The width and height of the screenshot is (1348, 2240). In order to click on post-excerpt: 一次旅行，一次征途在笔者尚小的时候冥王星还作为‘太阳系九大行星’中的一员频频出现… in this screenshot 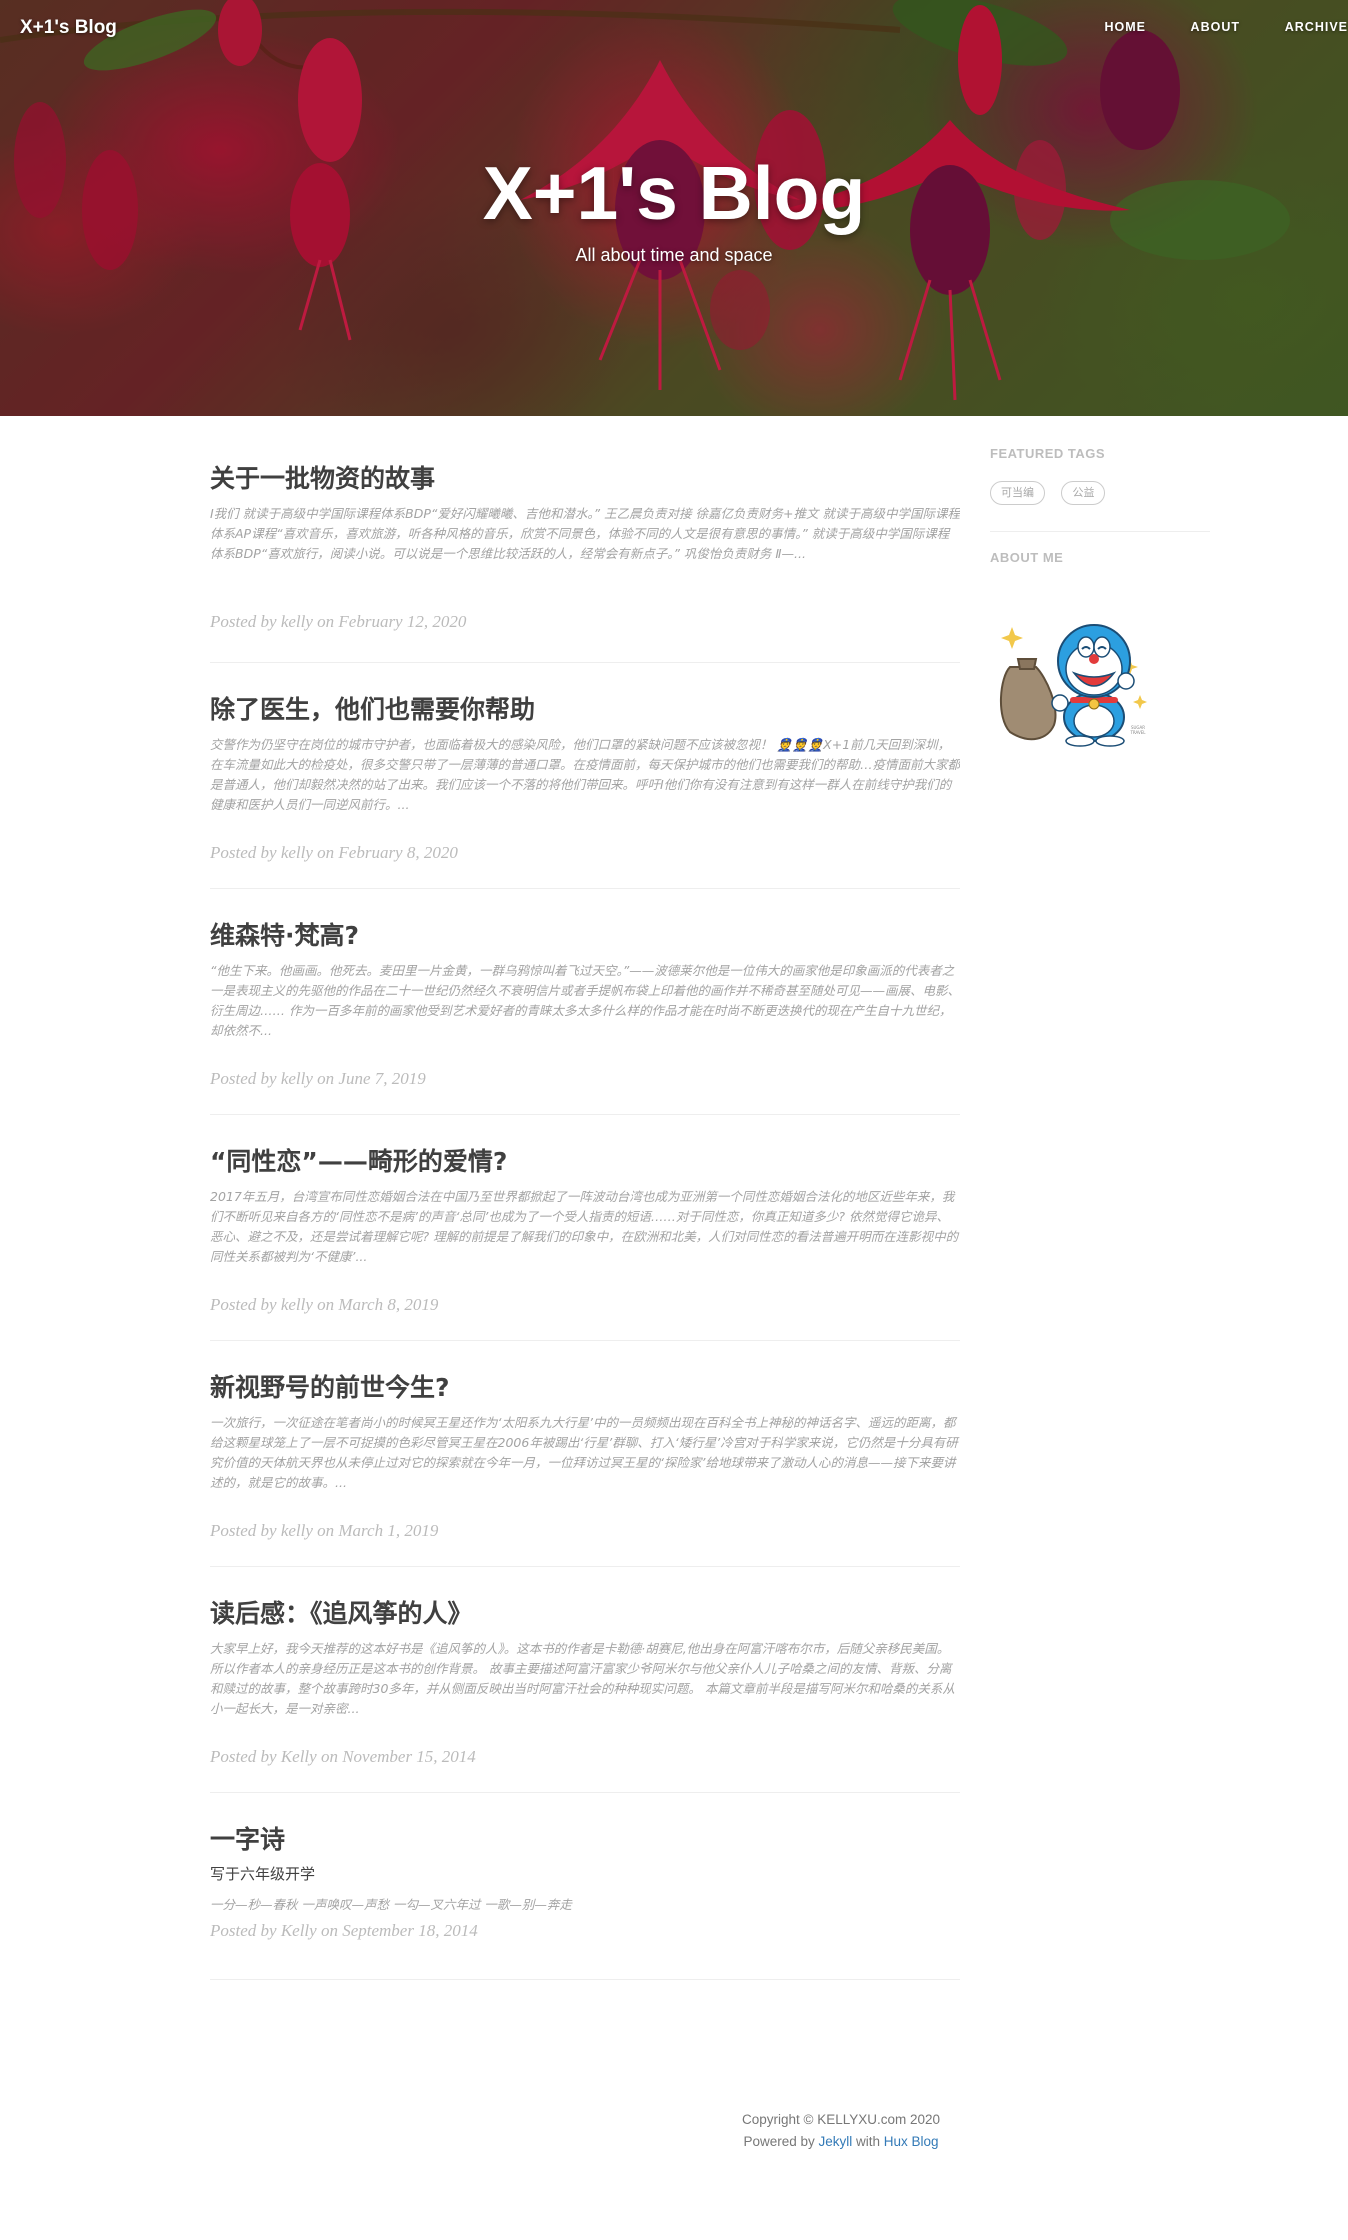, I will do `click(584, 1452)`.